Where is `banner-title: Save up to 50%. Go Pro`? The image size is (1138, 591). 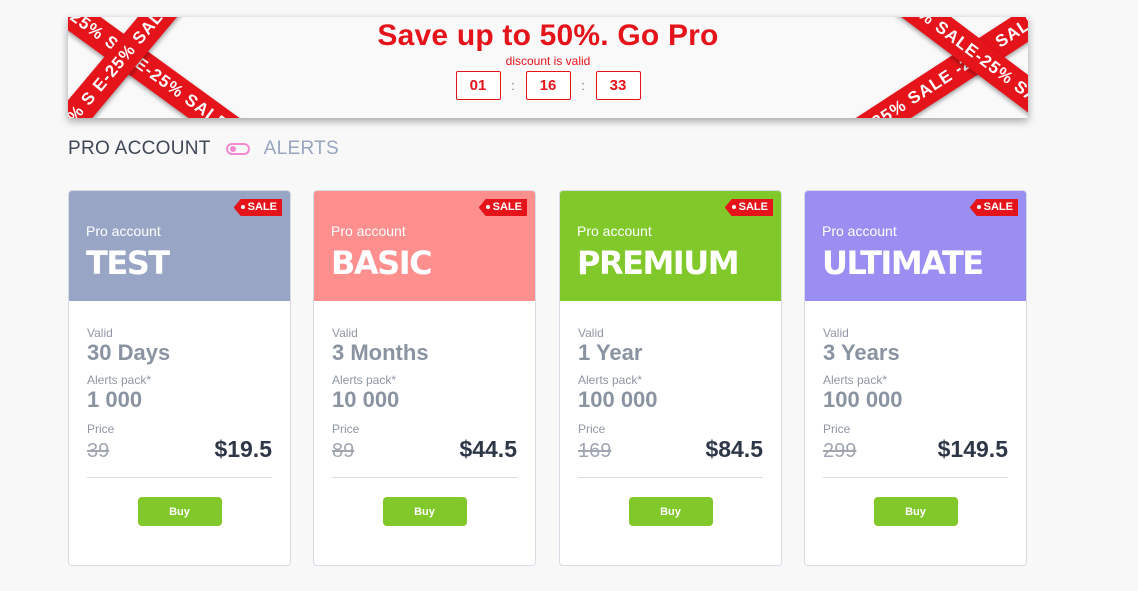
banner-title: Save up to 50%. Go Pro is located at coordinates (548, 35).